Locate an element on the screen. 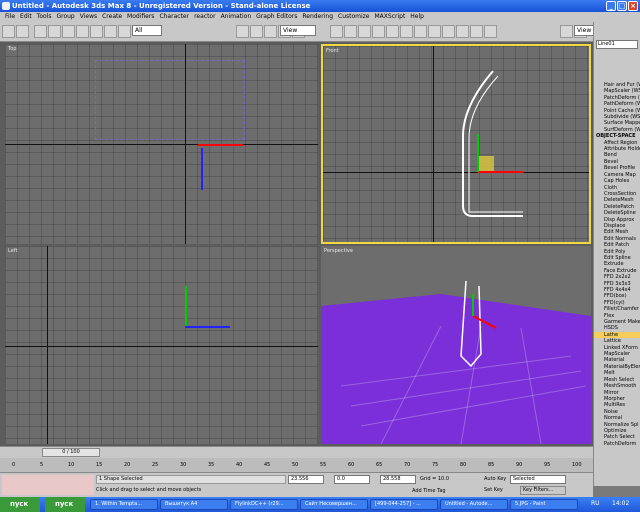 Image resolution: width=640 pixels, height=512 pixels. add-time-tag: Add Time Tag is located at coordinates (429, 491).